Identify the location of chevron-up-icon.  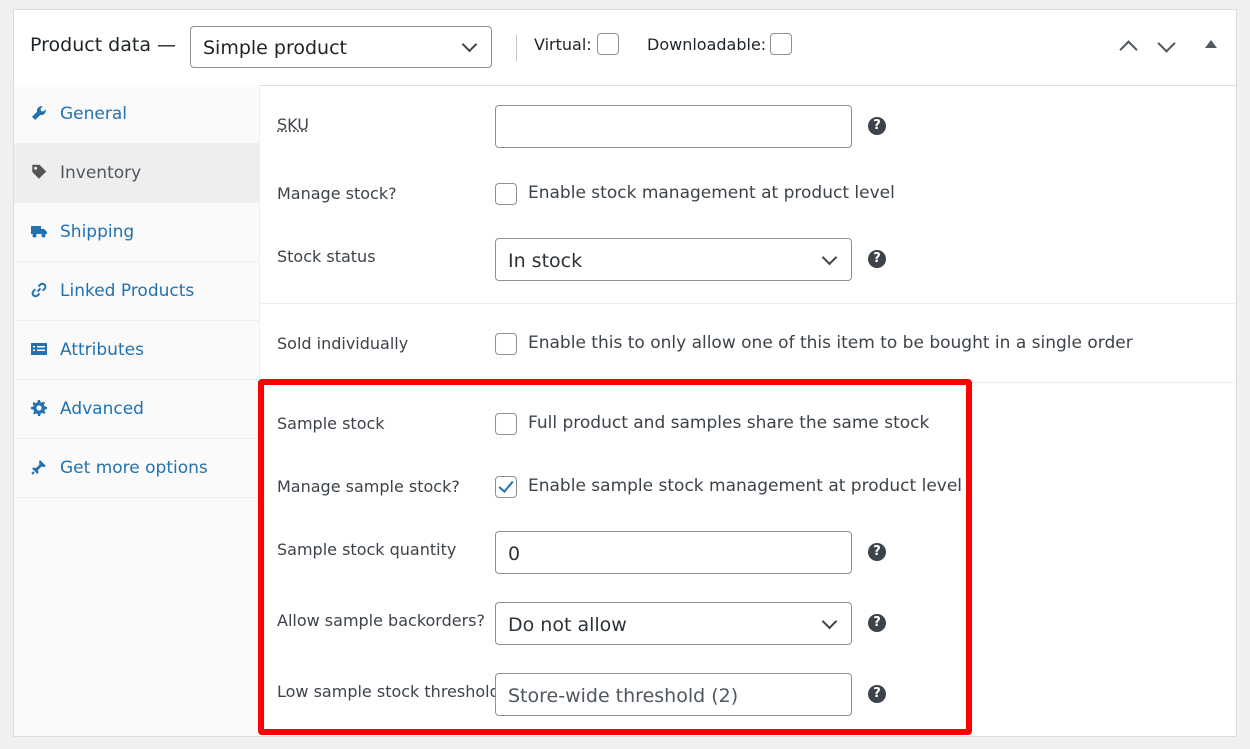
(1128, 49).